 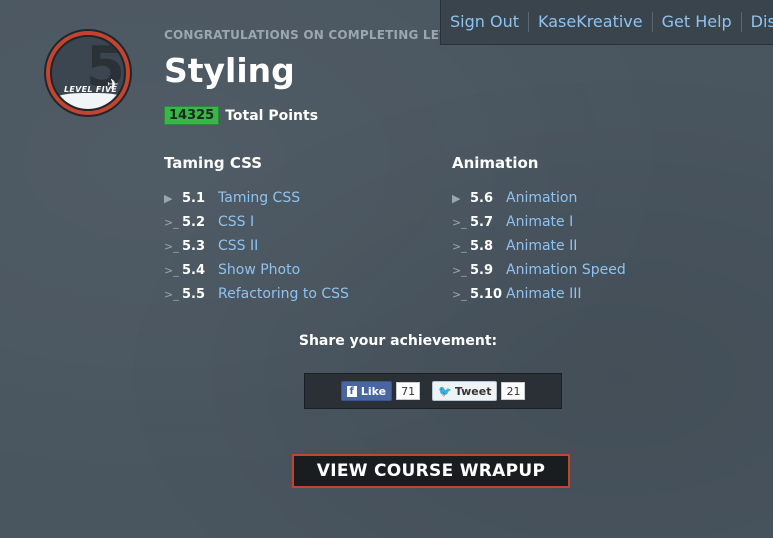 I want to click on lesson-link: Animate II, so click(x=541, y=246).